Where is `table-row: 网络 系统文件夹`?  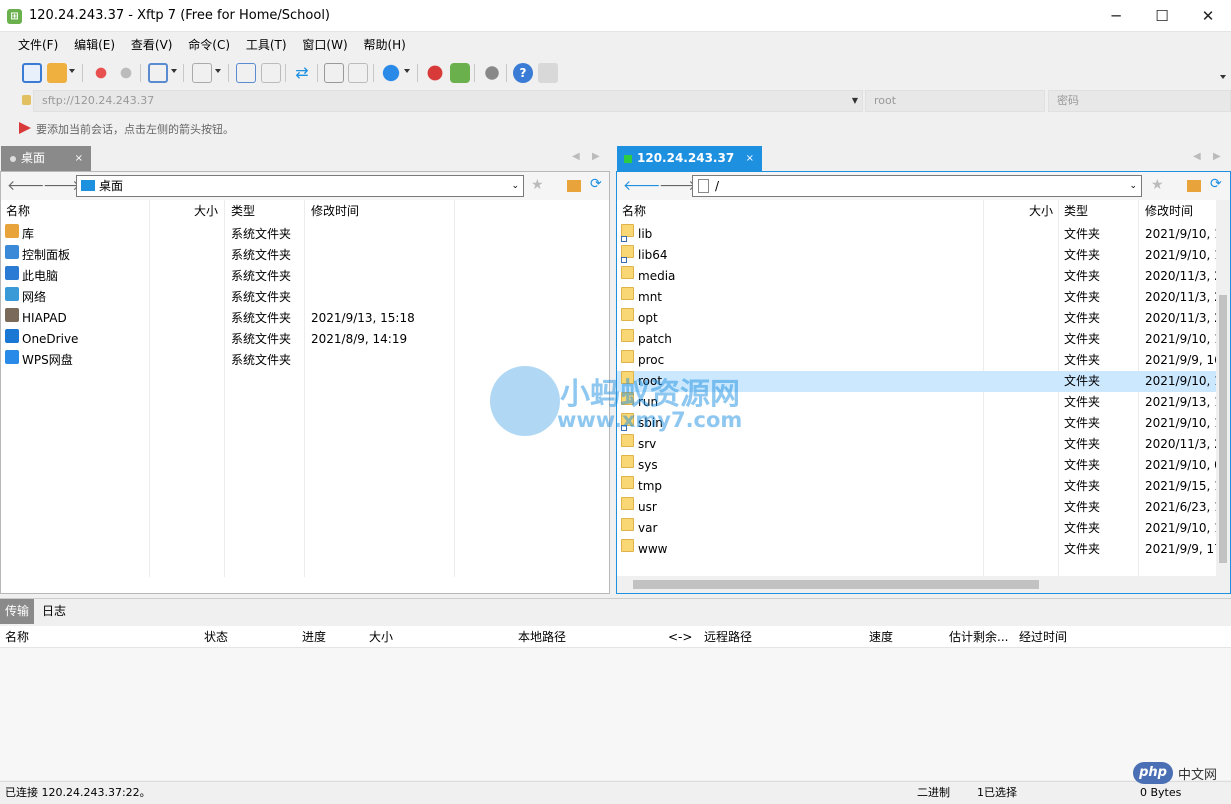 table-row: 网络 系统文件夹 is located at coordinates (305, 297).